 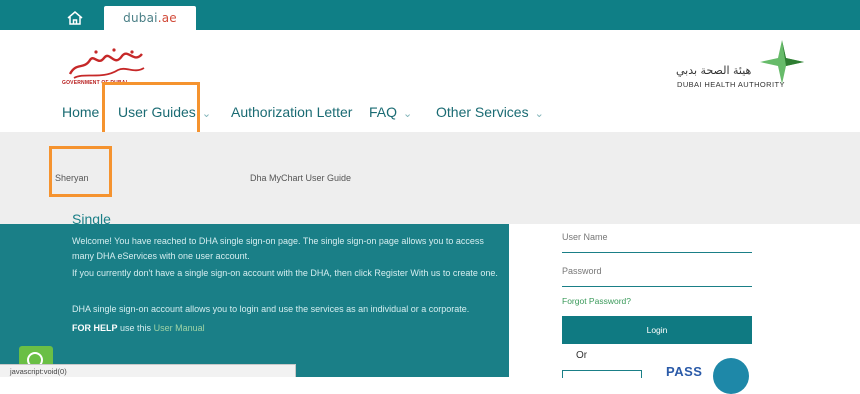 I want to click on help-label: FOR HELP, so click(x=95, y=328).